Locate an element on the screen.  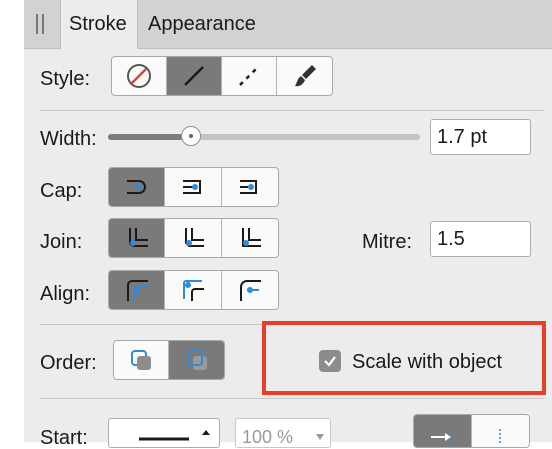
cap-square-button is located at coordinates (250, 187).